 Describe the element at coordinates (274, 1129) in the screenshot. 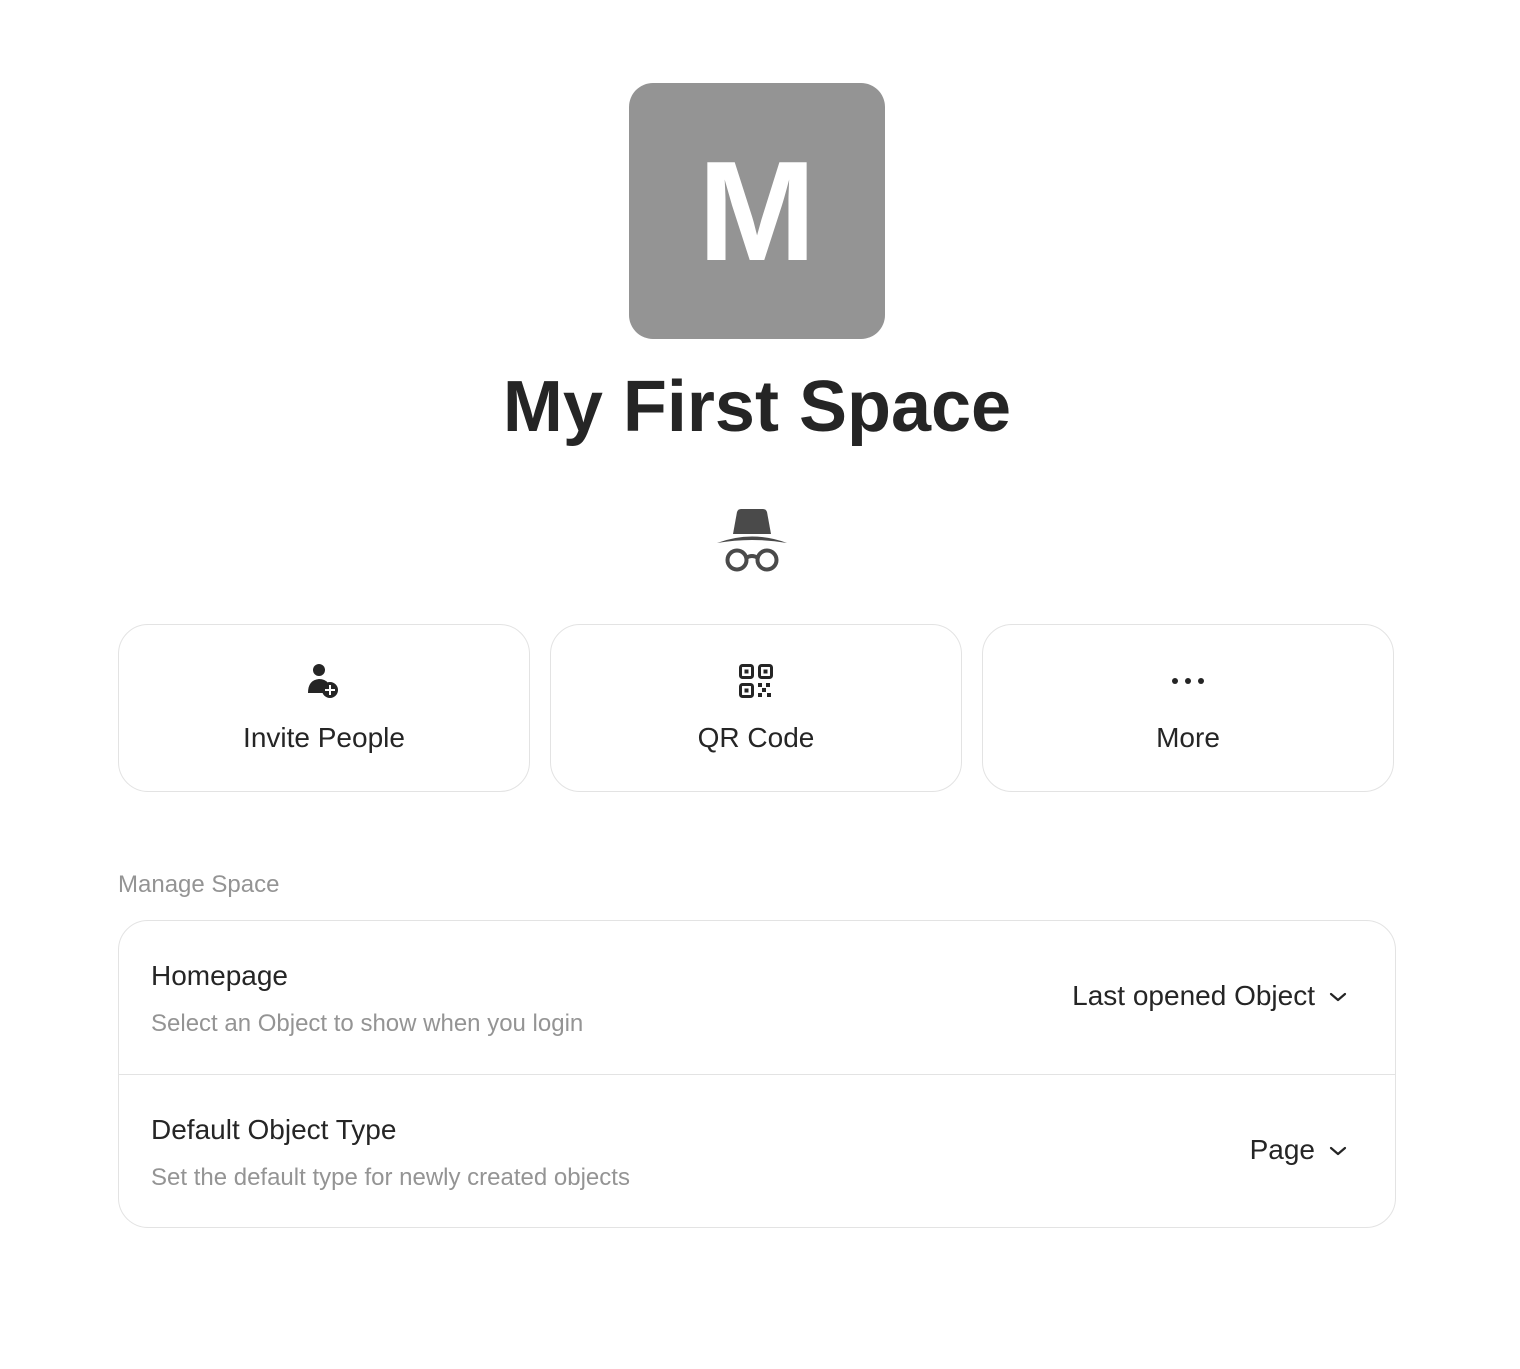

I see `default-object-type-title: Default Object Type` at that location.